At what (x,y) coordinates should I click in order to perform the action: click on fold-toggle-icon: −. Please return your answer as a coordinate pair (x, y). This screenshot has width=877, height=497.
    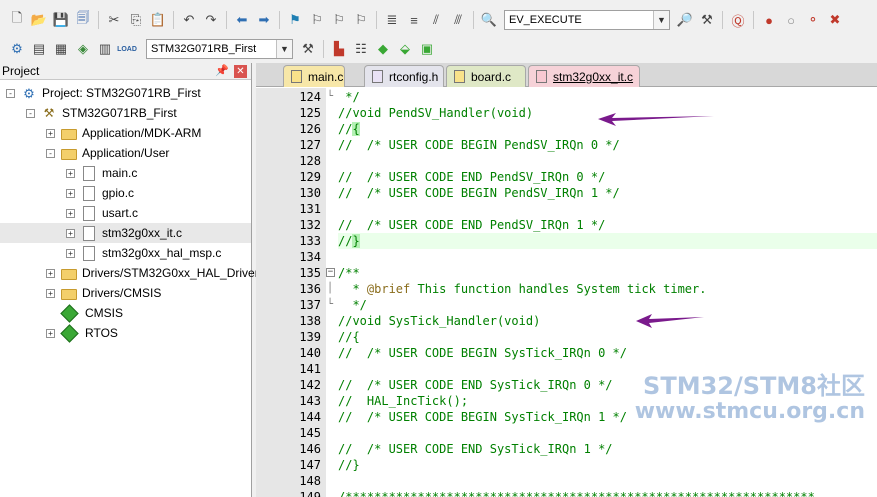
    Looking at the image, I should click on (330, 272).